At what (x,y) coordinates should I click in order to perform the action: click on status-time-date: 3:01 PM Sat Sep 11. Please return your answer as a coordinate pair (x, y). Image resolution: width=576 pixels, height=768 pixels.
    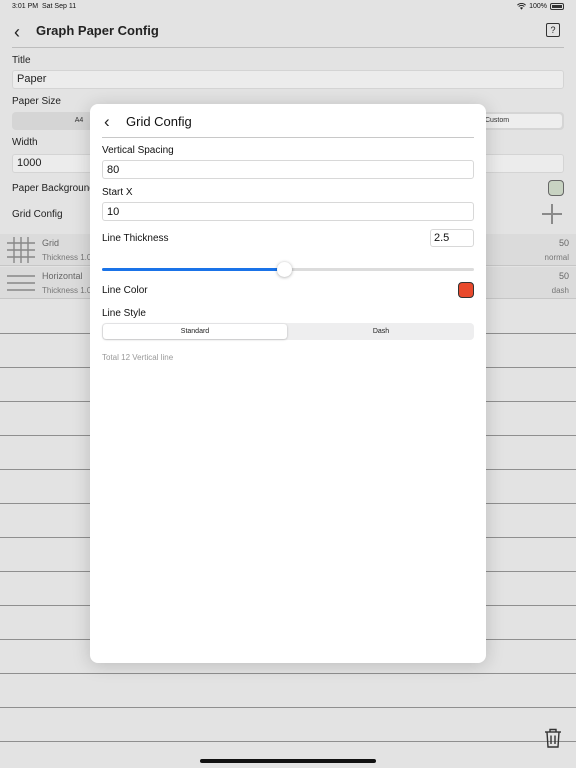
    Looking at the image, I should click on (44, 6).